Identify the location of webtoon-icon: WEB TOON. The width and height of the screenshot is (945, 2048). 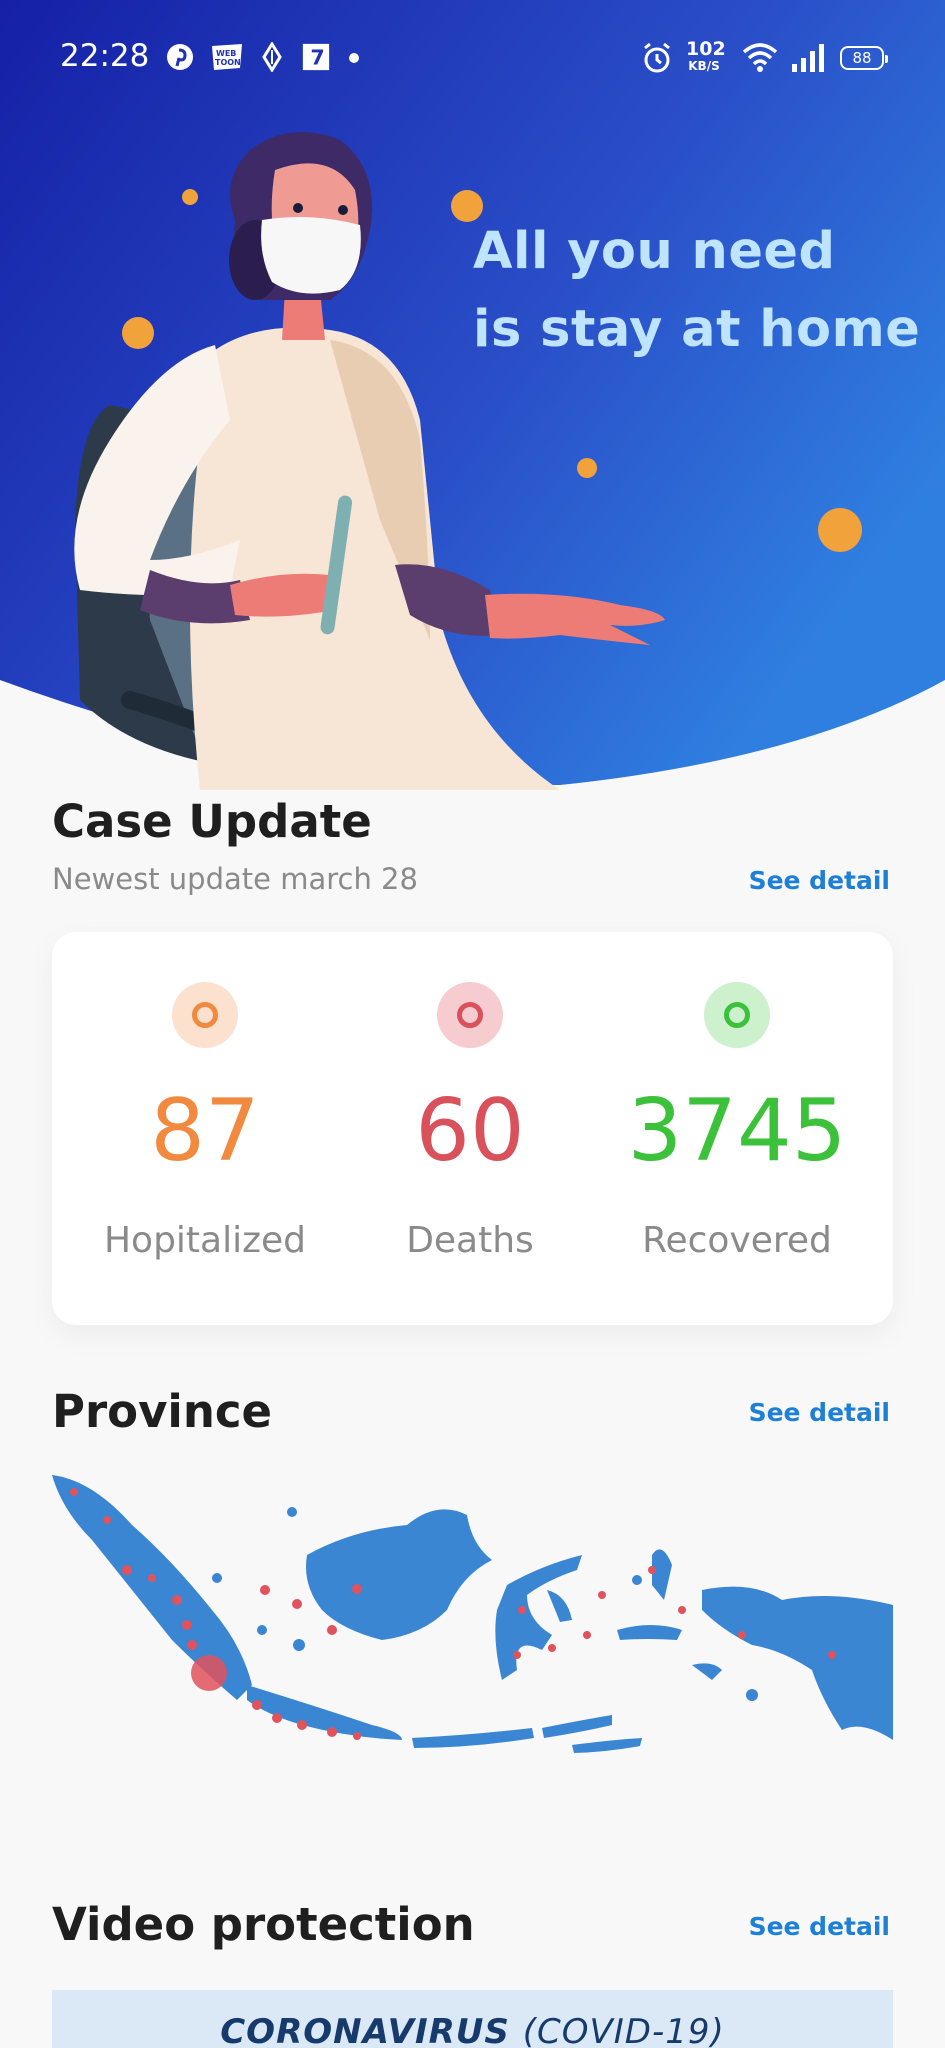
(227, 57).